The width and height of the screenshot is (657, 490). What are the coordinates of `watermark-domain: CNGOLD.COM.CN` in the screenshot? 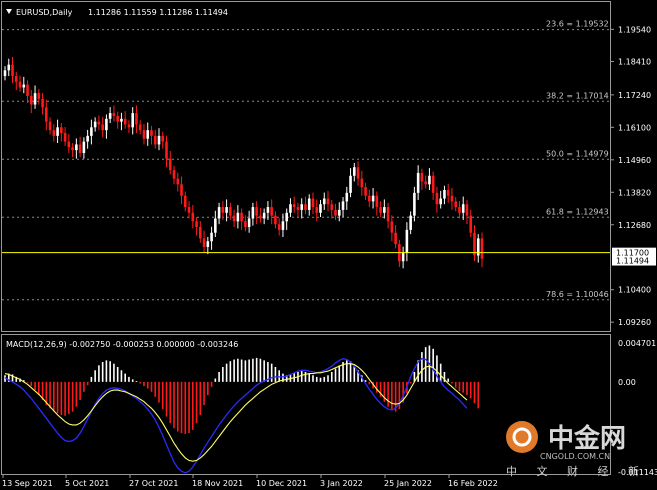 It's located at (575, 456).